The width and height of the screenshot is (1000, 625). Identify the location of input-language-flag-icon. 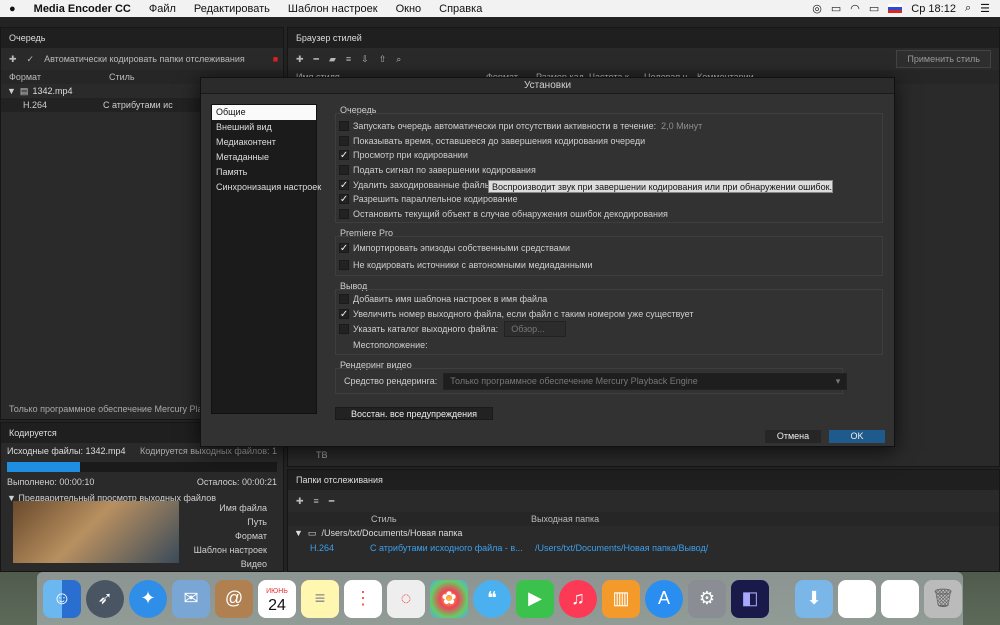
(895, 8).